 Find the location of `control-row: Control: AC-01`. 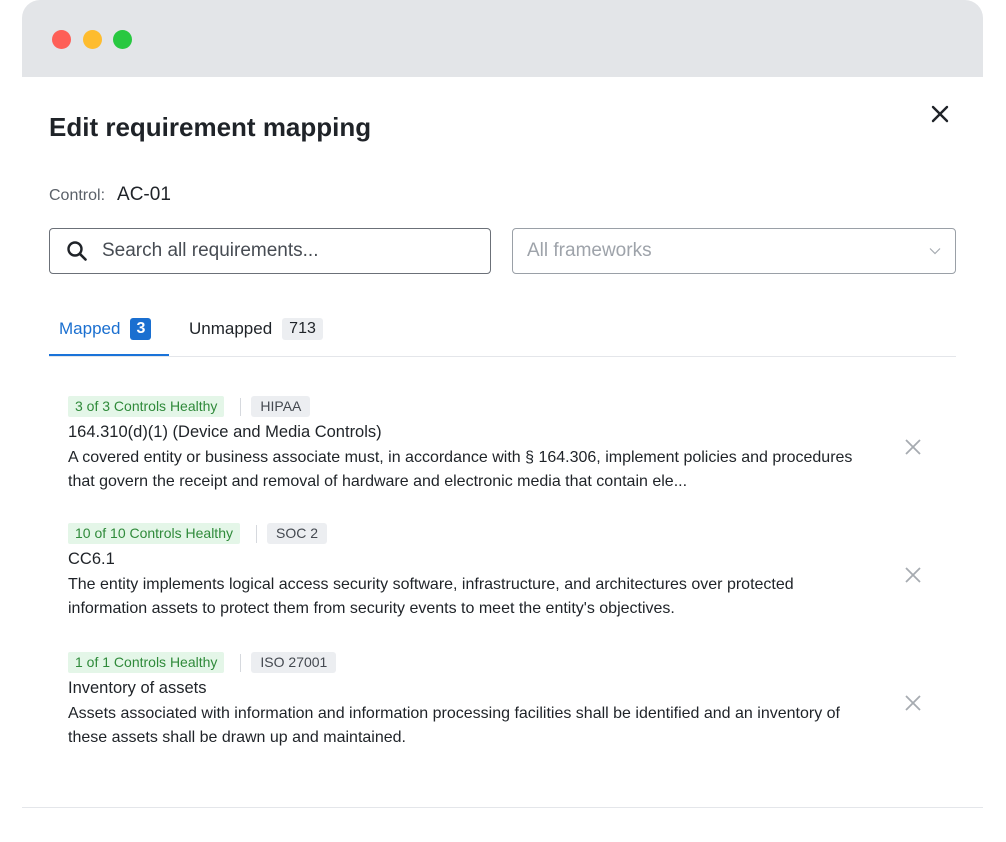

control-row: Control: AC-01 is located at coordinates (110, 196).